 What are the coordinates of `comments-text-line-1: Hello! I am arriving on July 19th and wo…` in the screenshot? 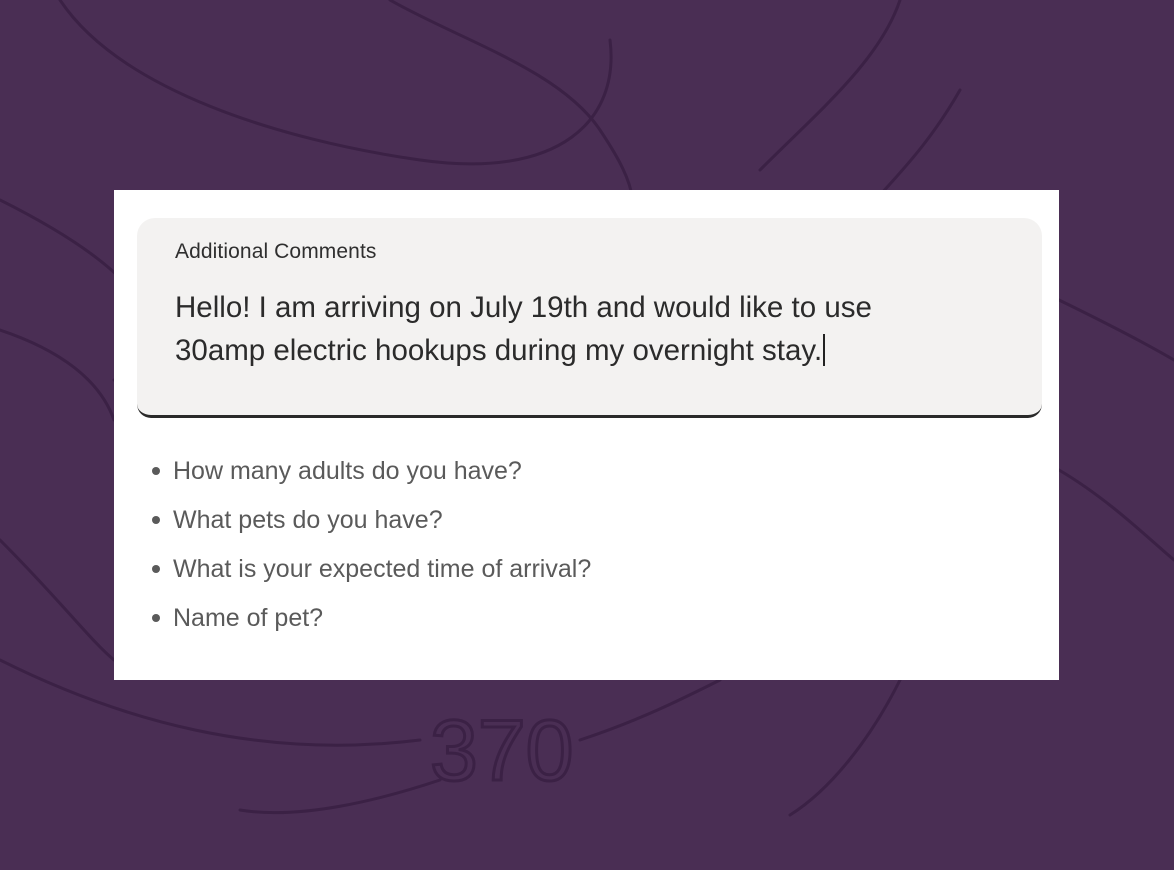 It's located at (523, 307).